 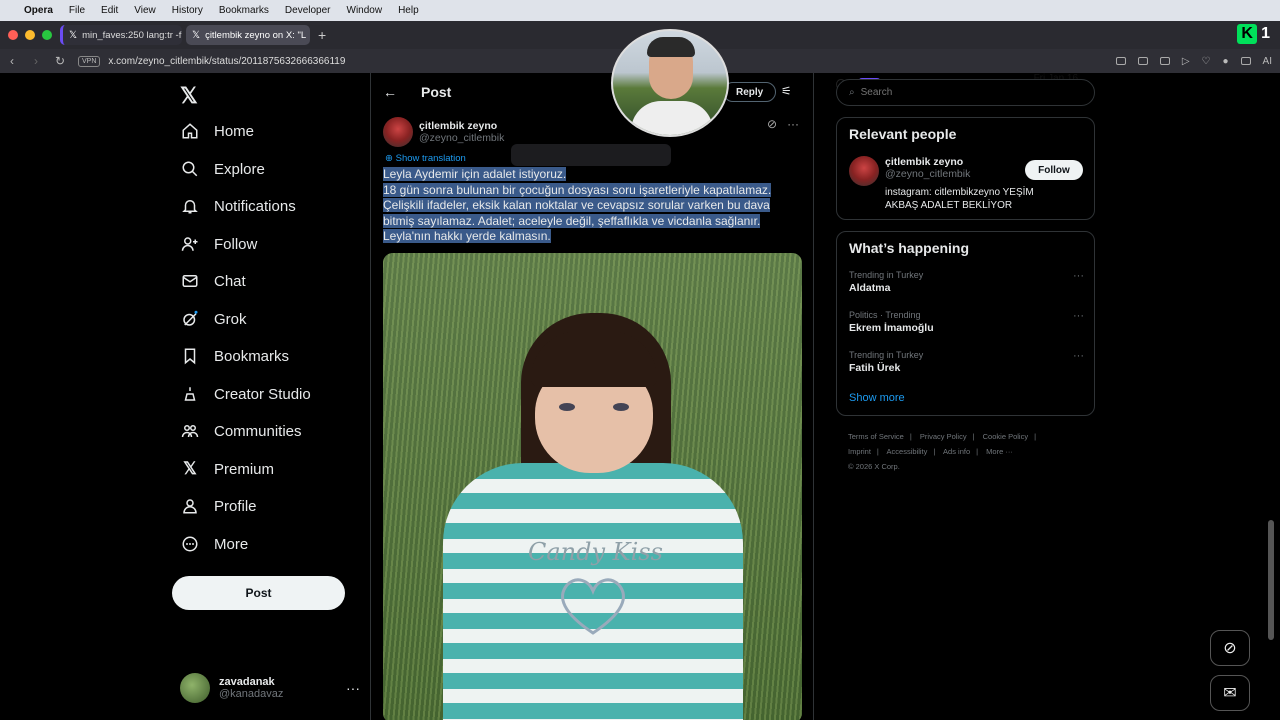 I want to click on footer-link: Privacy Policy, so click(x=943, y=436).